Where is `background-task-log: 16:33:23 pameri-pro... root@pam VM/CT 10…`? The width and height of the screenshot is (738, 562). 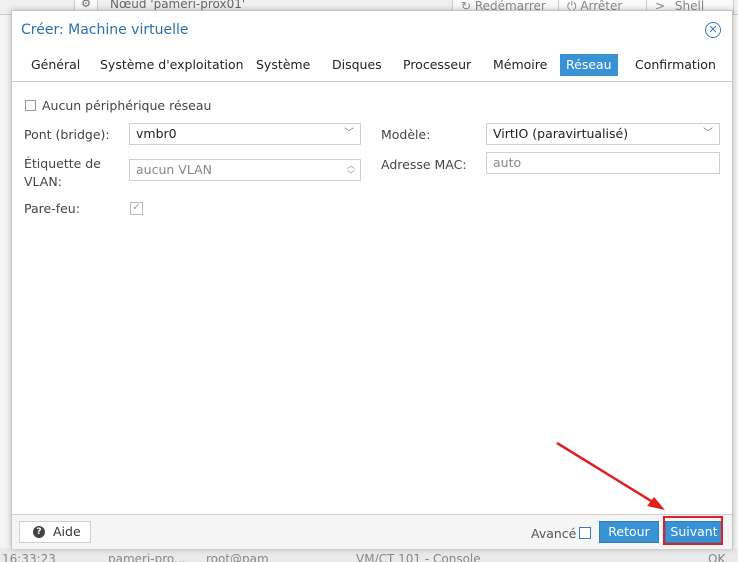 background-task-log: 16:33:23 pameri-pro... root@pam VM/CT 10… is located at coordinates (369, 555).